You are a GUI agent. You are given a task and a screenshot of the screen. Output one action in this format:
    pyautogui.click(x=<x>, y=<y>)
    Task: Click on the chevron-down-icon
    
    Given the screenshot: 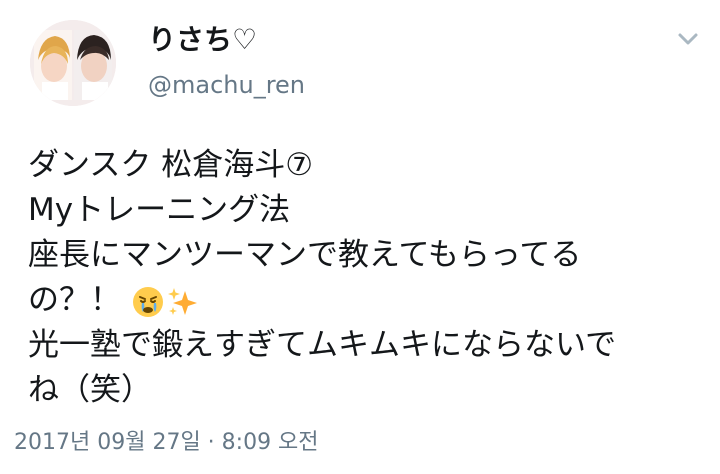 What is the action you would take?
    pyautogui.click(x=688, y=39)
    